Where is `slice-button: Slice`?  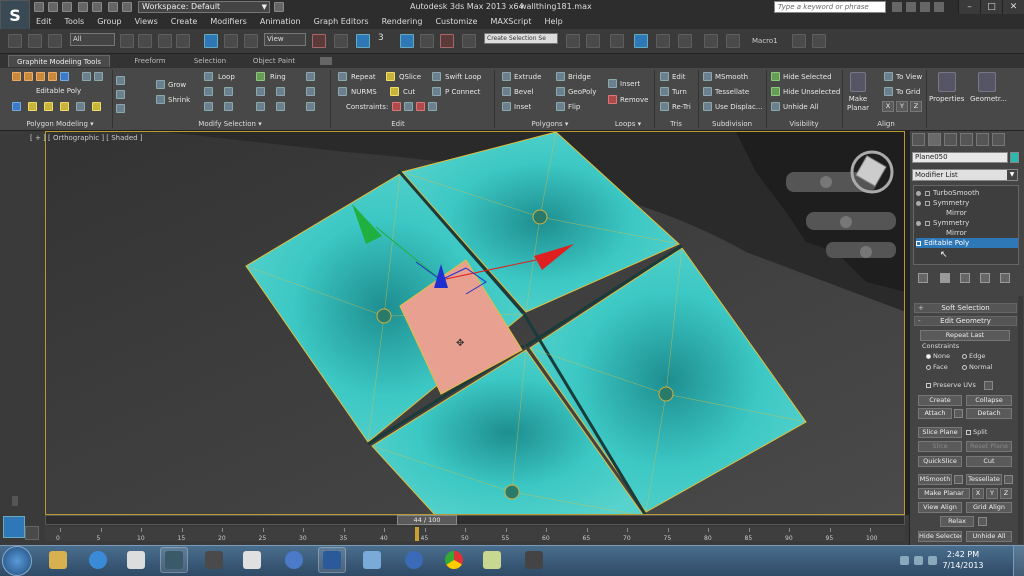
slice-button: Slice is located at coordinates (940, 446).